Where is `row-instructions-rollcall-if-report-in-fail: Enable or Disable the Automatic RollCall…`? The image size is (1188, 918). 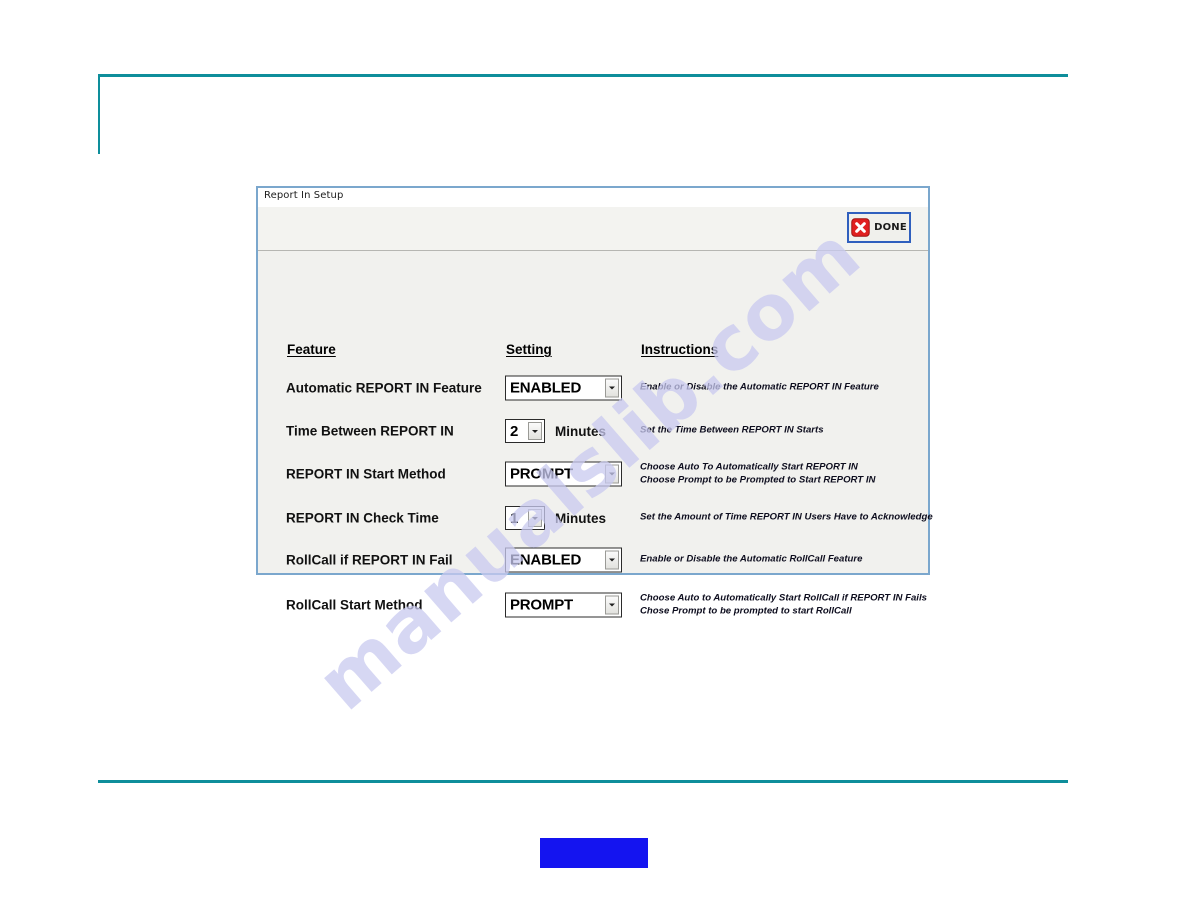 row-instructions-rollcall-if-report-in-fail: Enable or Disable the Automatic RollCall… is located at coordinates (751, 560).